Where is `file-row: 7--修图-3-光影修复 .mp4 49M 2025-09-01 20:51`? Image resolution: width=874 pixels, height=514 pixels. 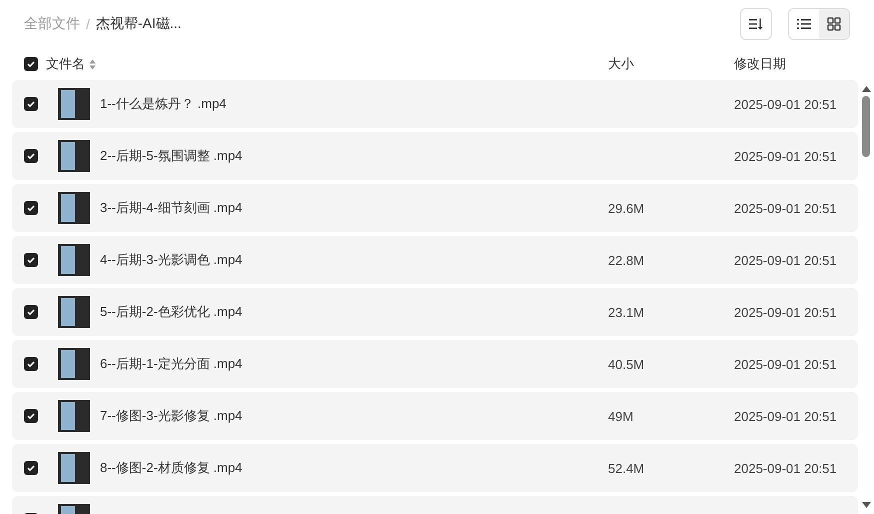
file-row: 7--修图-3-光影修复 .mp4 49M 2025-09-01 20:51 is located at coordinates (435, 416).